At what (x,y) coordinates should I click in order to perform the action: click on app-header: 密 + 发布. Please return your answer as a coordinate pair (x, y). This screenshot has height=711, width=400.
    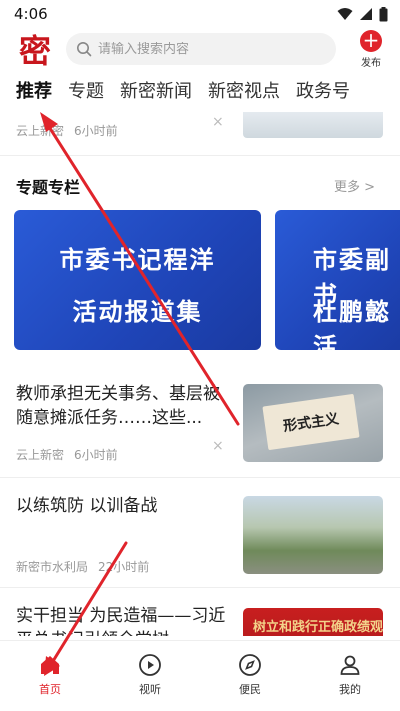
    Looking at the image, I should click on (200, 49).